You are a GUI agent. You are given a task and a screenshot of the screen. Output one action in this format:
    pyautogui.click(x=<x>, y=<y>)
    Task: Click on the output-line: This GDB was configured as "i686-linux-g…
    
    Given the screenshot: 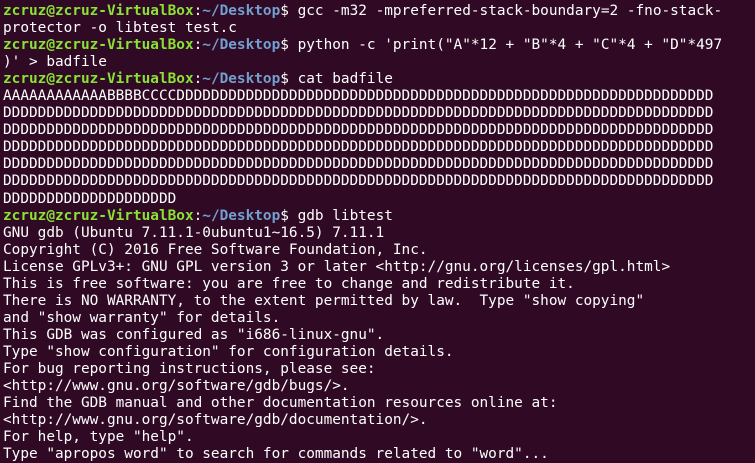 What is the action you would take?
    pyautogui.click(x=194, y=334)
    